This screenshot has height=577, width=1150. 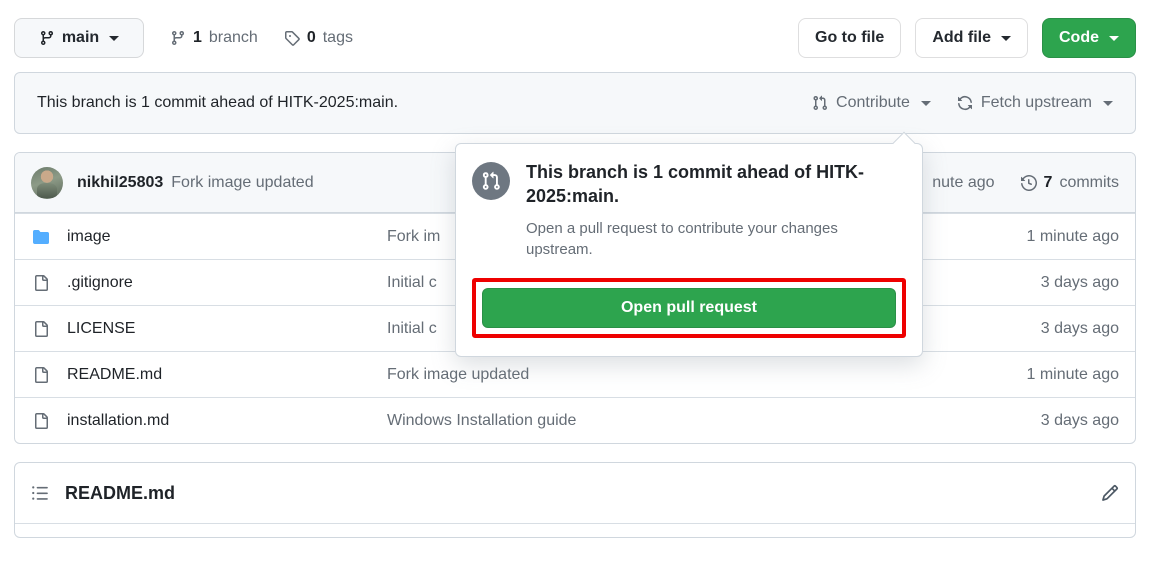 What do you see at coordinates (242, 183) in the screenshot?
I see `commit-message: Fork image updated` at bounding box center [242, 183].